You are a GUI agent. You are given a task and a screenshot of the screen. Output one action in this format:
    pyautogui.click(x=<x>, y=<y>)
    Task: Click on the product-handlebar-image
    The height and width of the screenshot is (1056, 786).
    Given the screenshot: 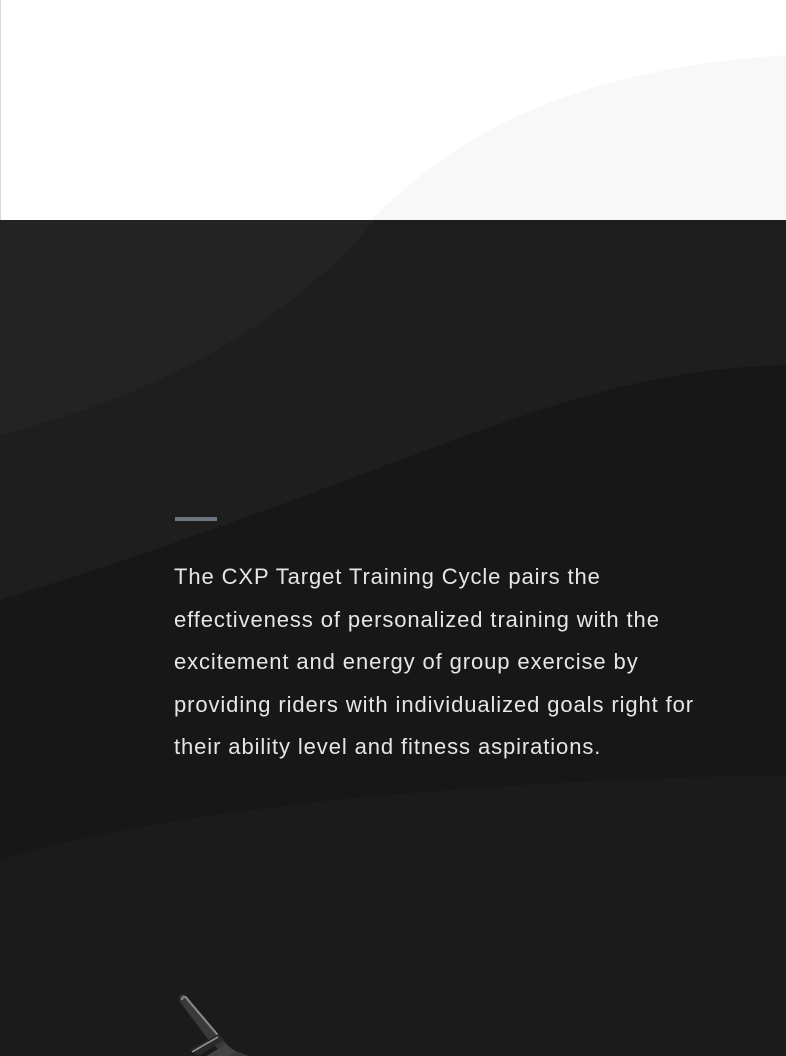 What is the action you would take?
    pyautogui.click(x=214, y=1025)
    